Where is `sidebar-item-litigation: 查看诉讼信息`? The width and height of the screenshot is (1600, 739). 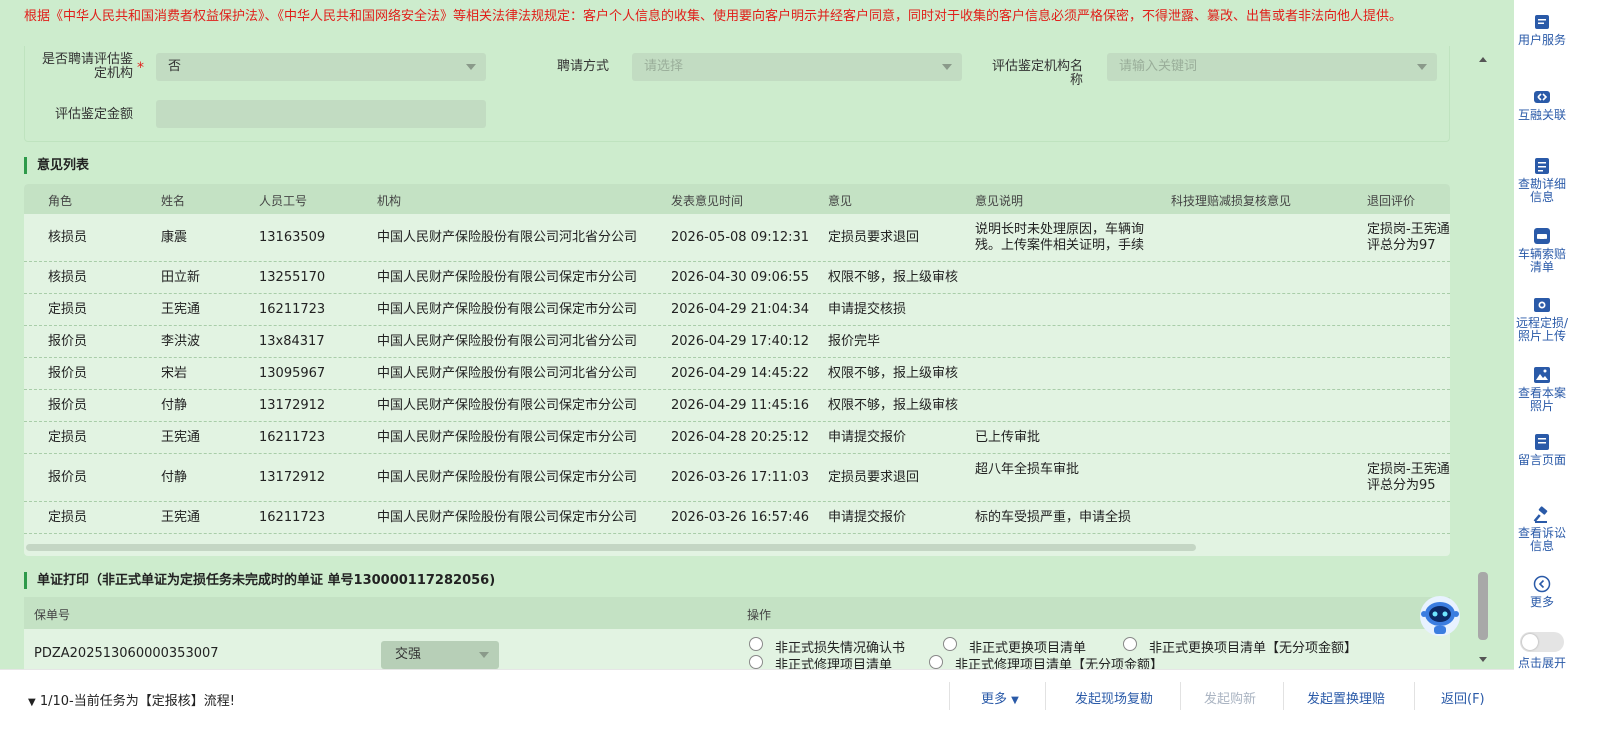 sidebar-item-litigation: 查看诉讼信息 is located at coordinates (1542, 529).